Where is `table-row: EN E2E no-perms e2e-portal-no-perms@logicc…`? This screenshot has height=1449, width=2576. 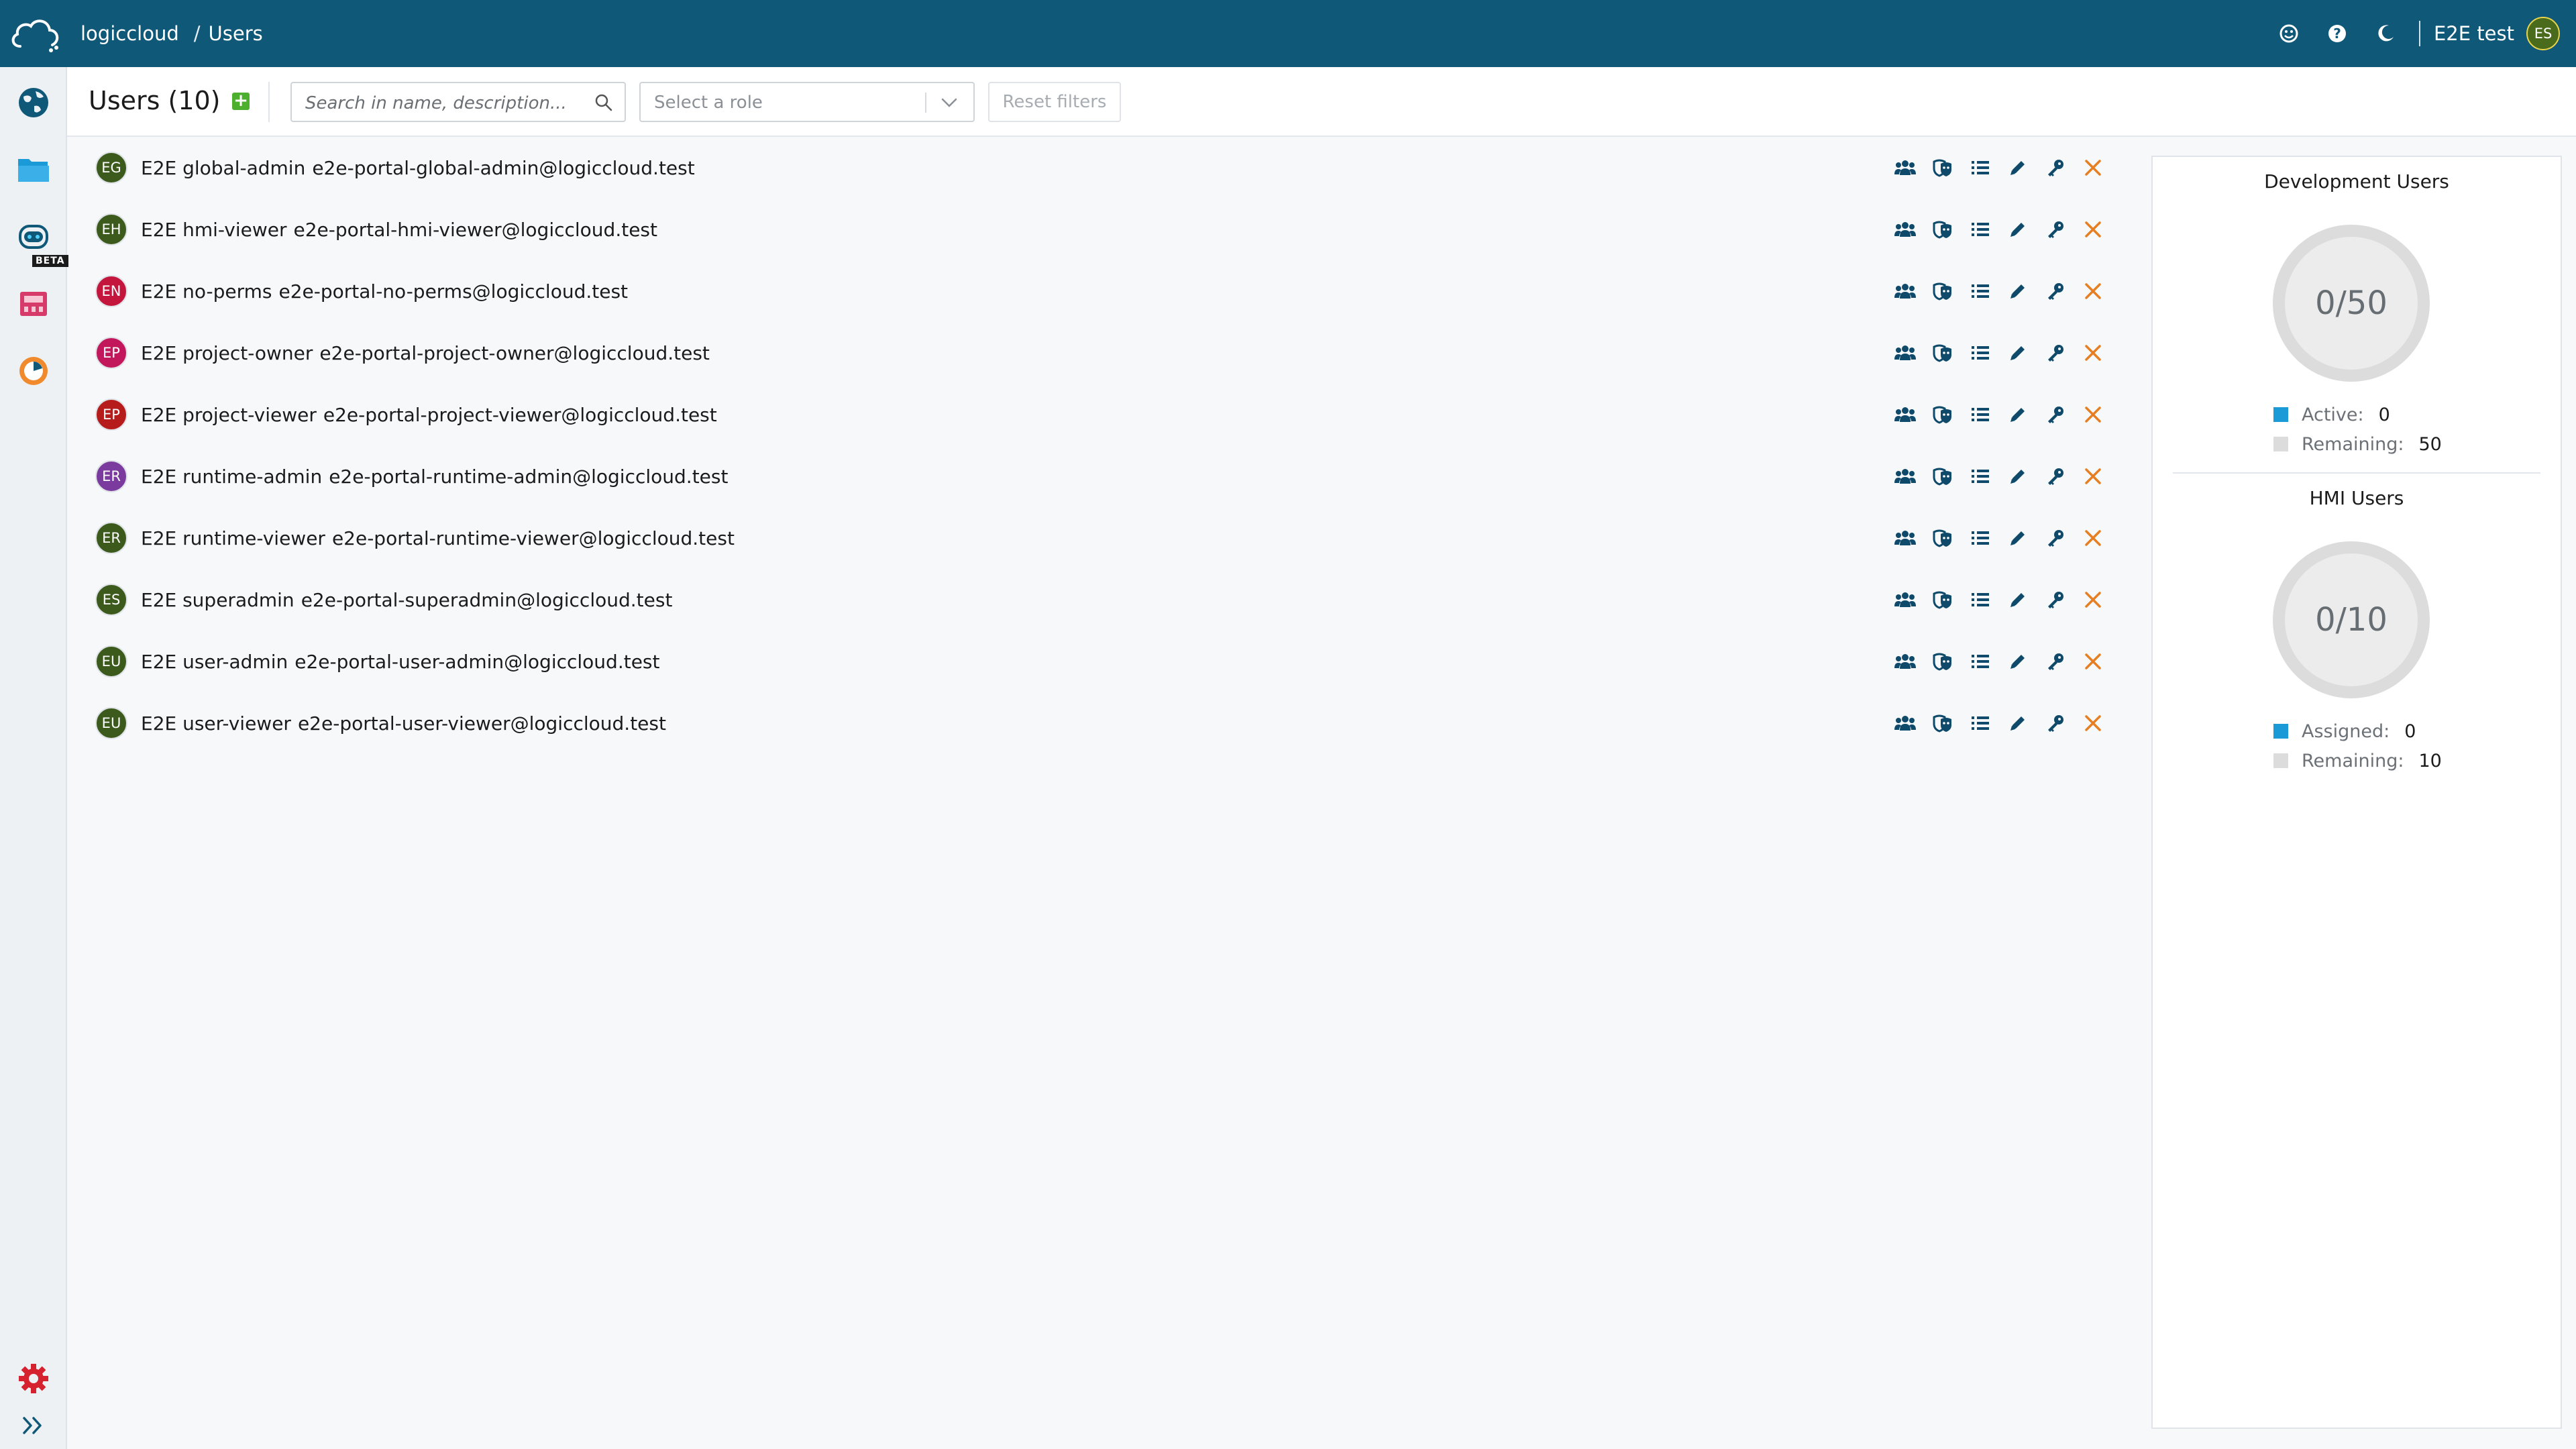
table-row: EN E2E no-perms e2e-portal-no-perms@logicc… is located at coordinates (1107, 291).